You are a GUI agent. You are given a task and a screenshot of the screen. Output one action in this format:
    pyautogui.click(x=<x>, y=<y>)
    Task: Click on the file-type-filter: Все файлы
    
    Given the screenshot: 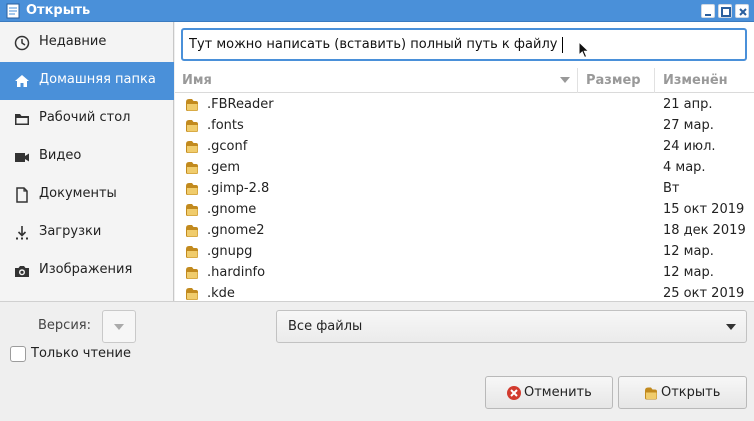 What is the action you would take?
    pyautogui.click(x=511, y=326)
    